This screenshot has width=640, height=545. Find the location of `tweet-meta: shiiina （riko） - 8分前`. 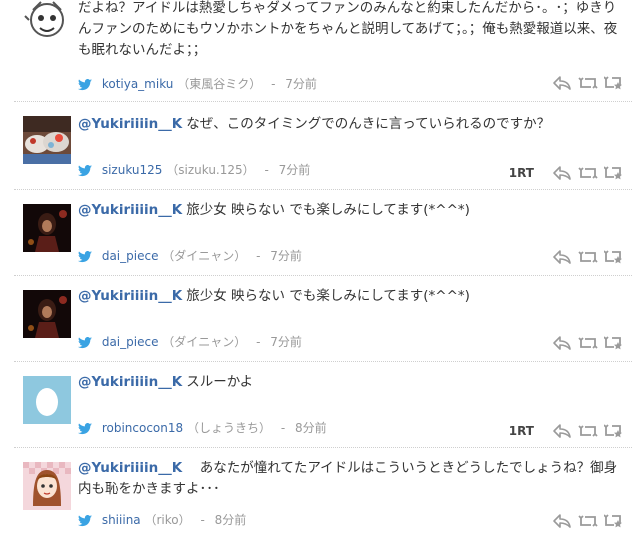

tweet-meta: shiiina （riko） - 8分前 is located at coordinates (162, 520).